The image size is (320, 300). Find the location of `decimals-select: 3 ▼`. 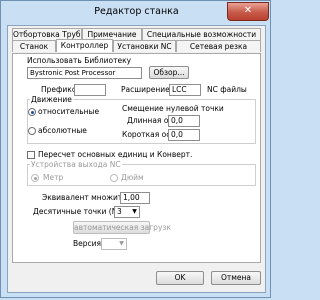

decimals-select: 3 ▼ is located at coordinates (127, 212).